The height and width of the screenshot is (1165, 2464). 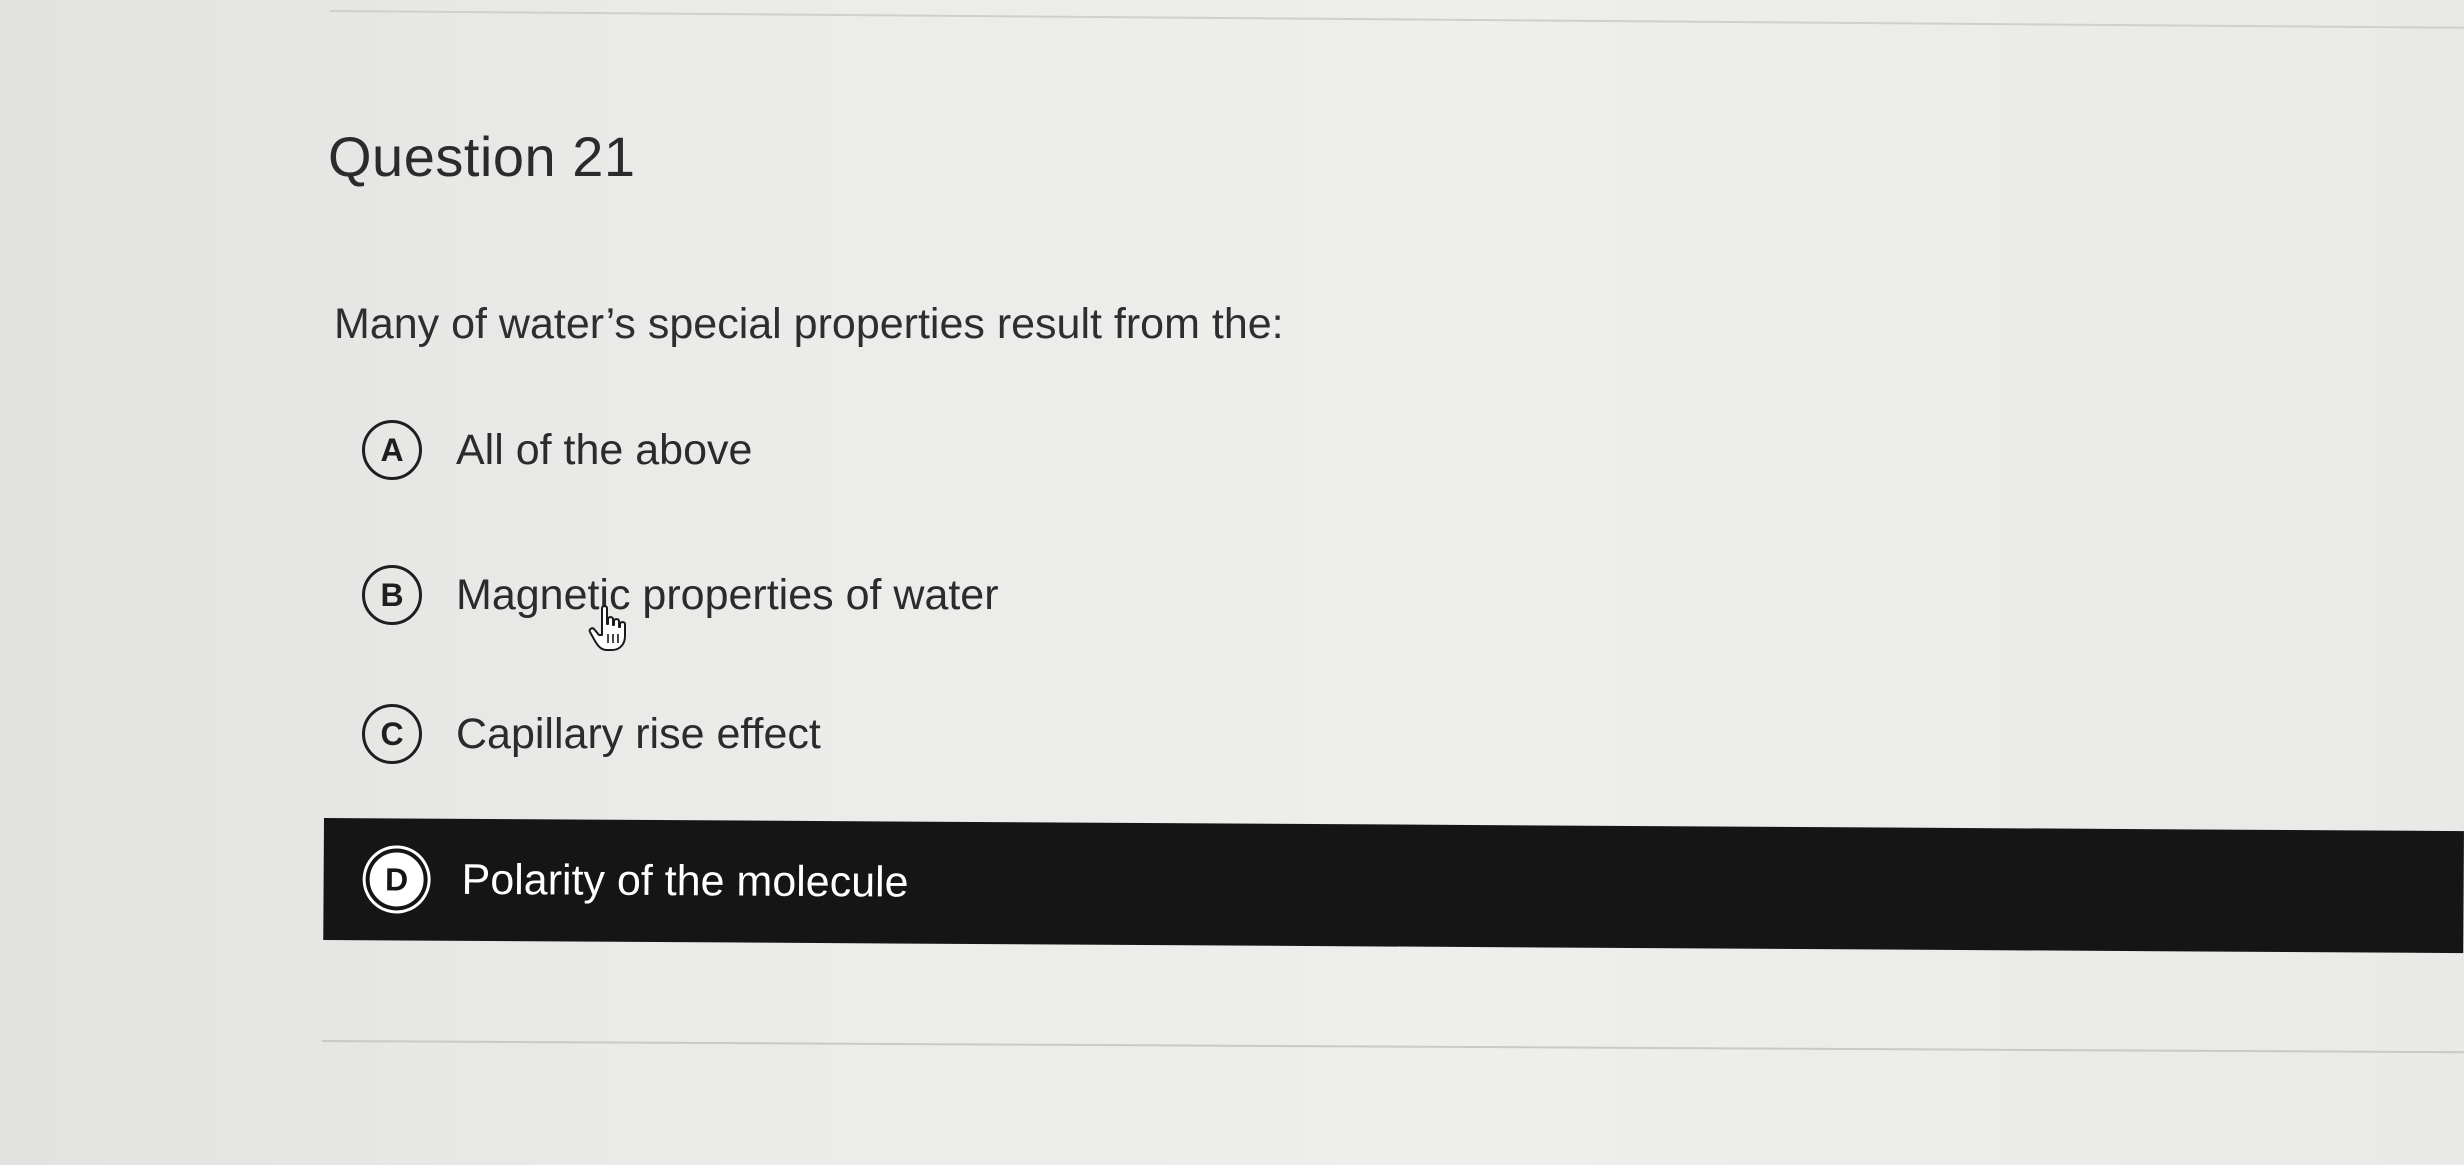 I want to click on answer-option-b: B Magnetic properties of water, so click(x=1394, y=595).